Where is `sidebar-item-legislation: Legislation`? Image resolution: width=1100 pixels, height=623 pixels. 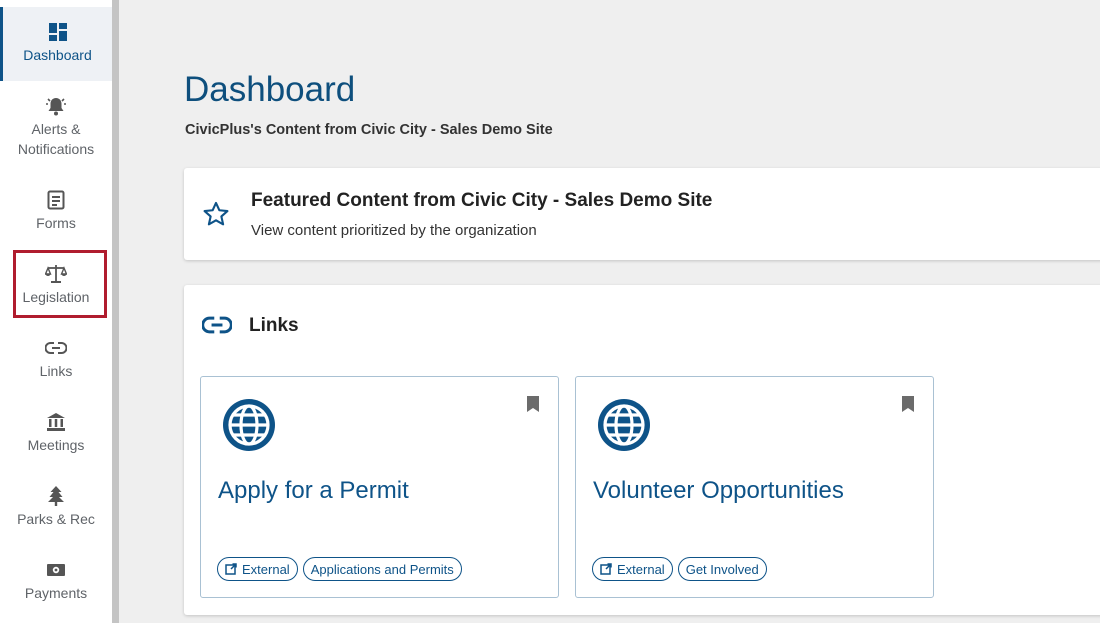 sidebar-item-legislation: Legislation is located at coordinates (56, 286).